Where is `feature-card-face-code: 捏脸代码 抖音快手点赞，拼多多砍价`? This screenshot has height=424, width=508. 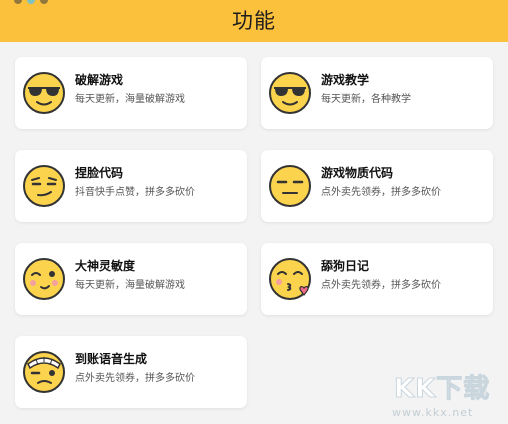 feature-card-face-code: 捏脸代码 抖音快手点赞，拼多多砍价 is located at coordinates (131, 186).